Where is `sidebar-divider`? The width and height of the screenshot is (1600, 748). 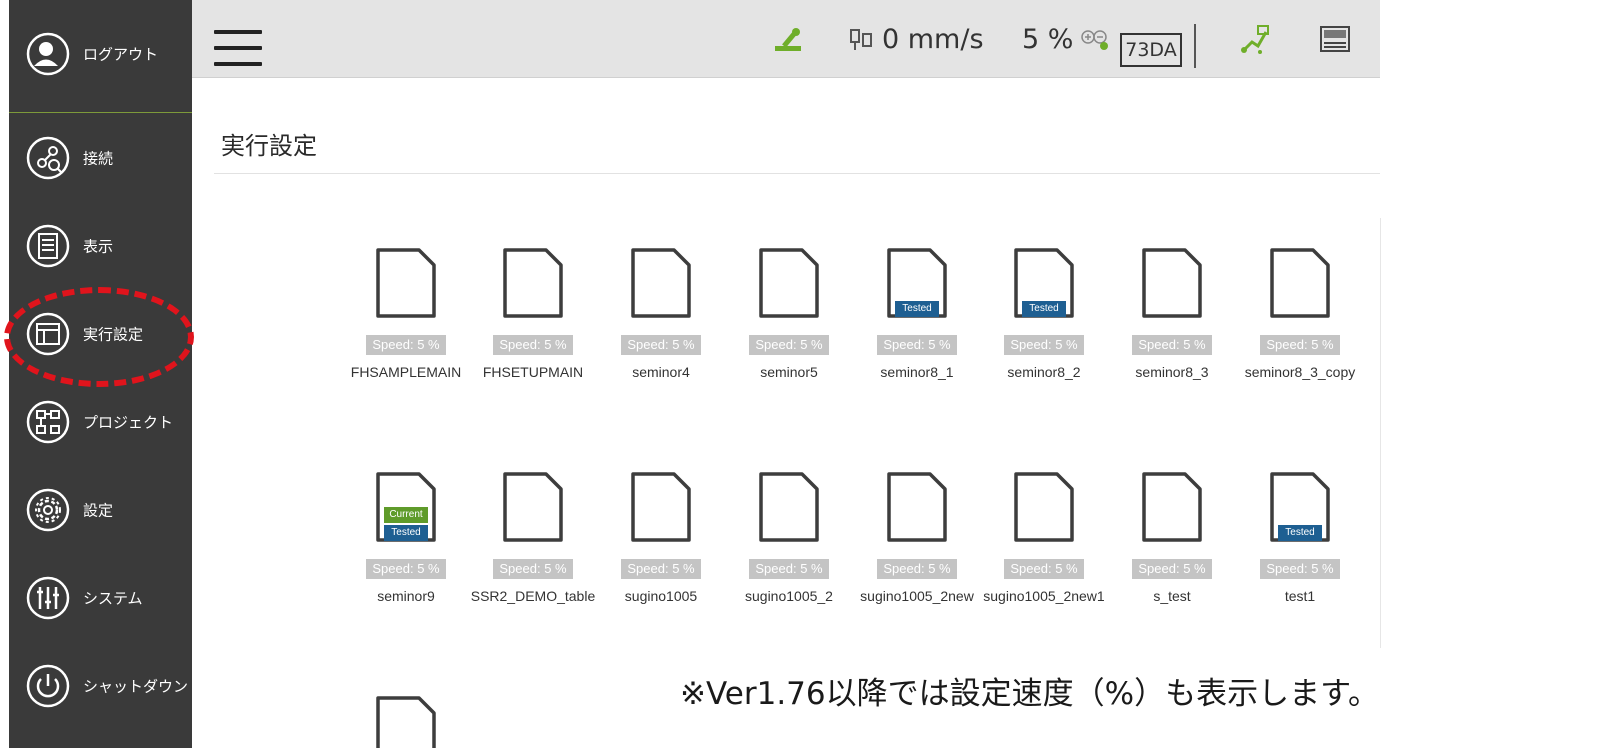 sidebar-divider is located at coordinates (100, 112).